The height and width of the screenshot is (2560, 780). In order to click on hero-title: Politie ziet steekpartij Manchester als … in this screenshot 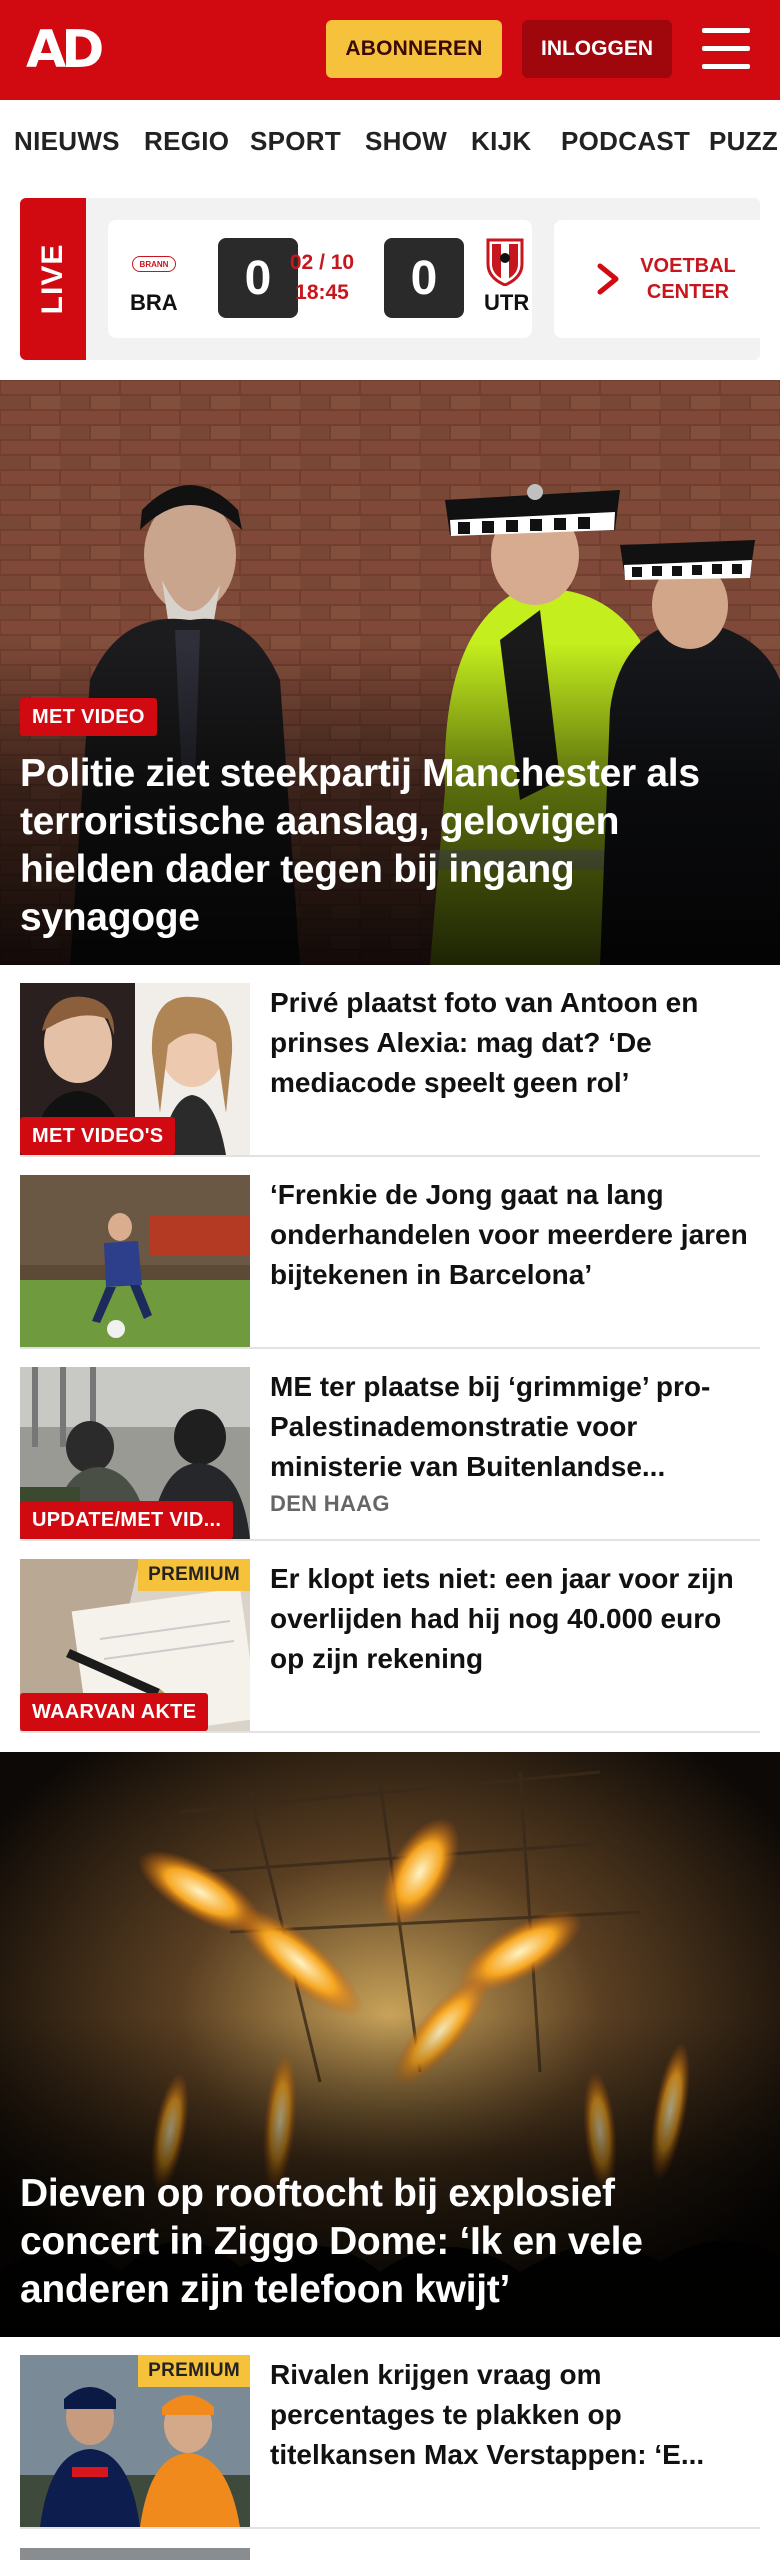, I will do `click(390, 846)`.